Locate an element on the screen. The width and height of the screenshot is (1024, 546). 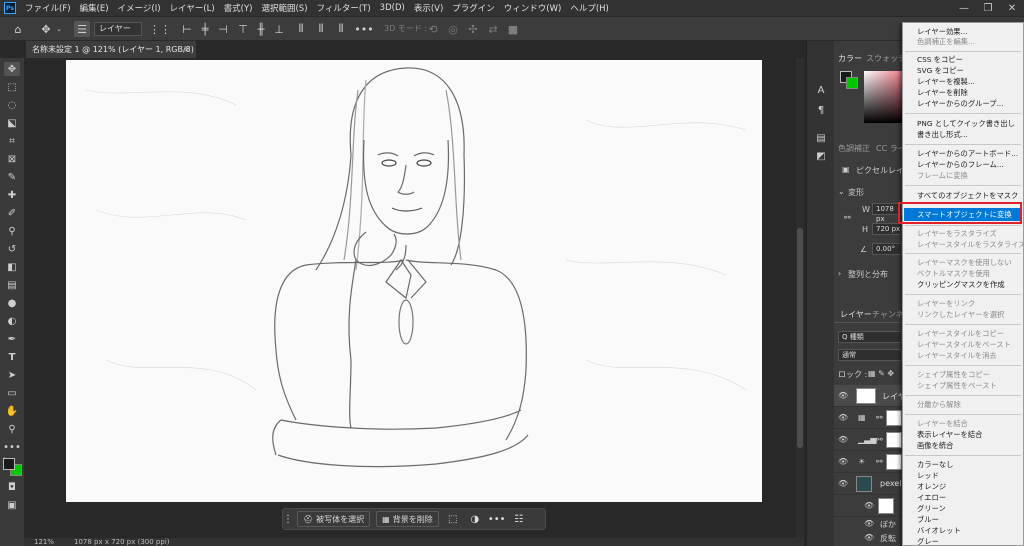
menu-view: 表示(V) is located at coordinates (428, 8).